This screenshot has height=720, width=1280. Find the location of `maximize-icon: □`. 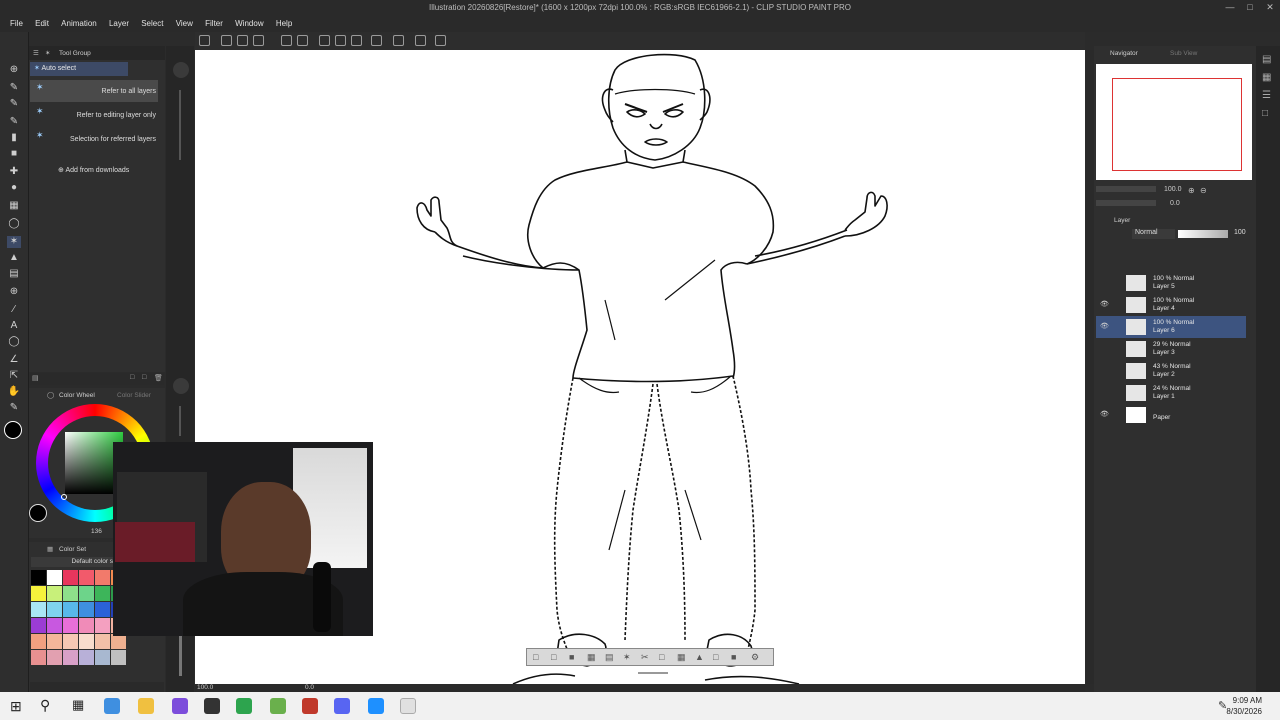

maximize-icon: □ is located at coordinates (1250, 8).